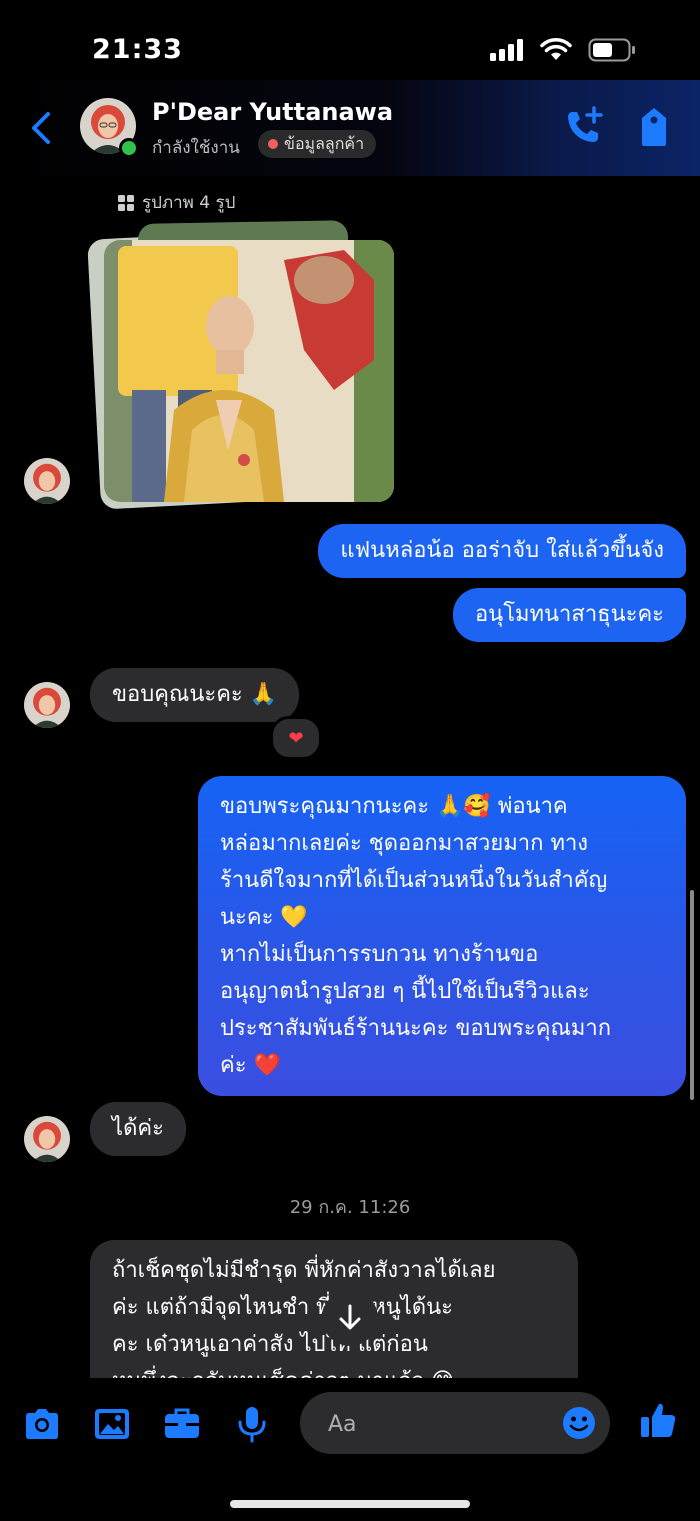 The width and height of the screenshot is (700, 1521). I want to click on briefcase-icon, so click(182, 1424).